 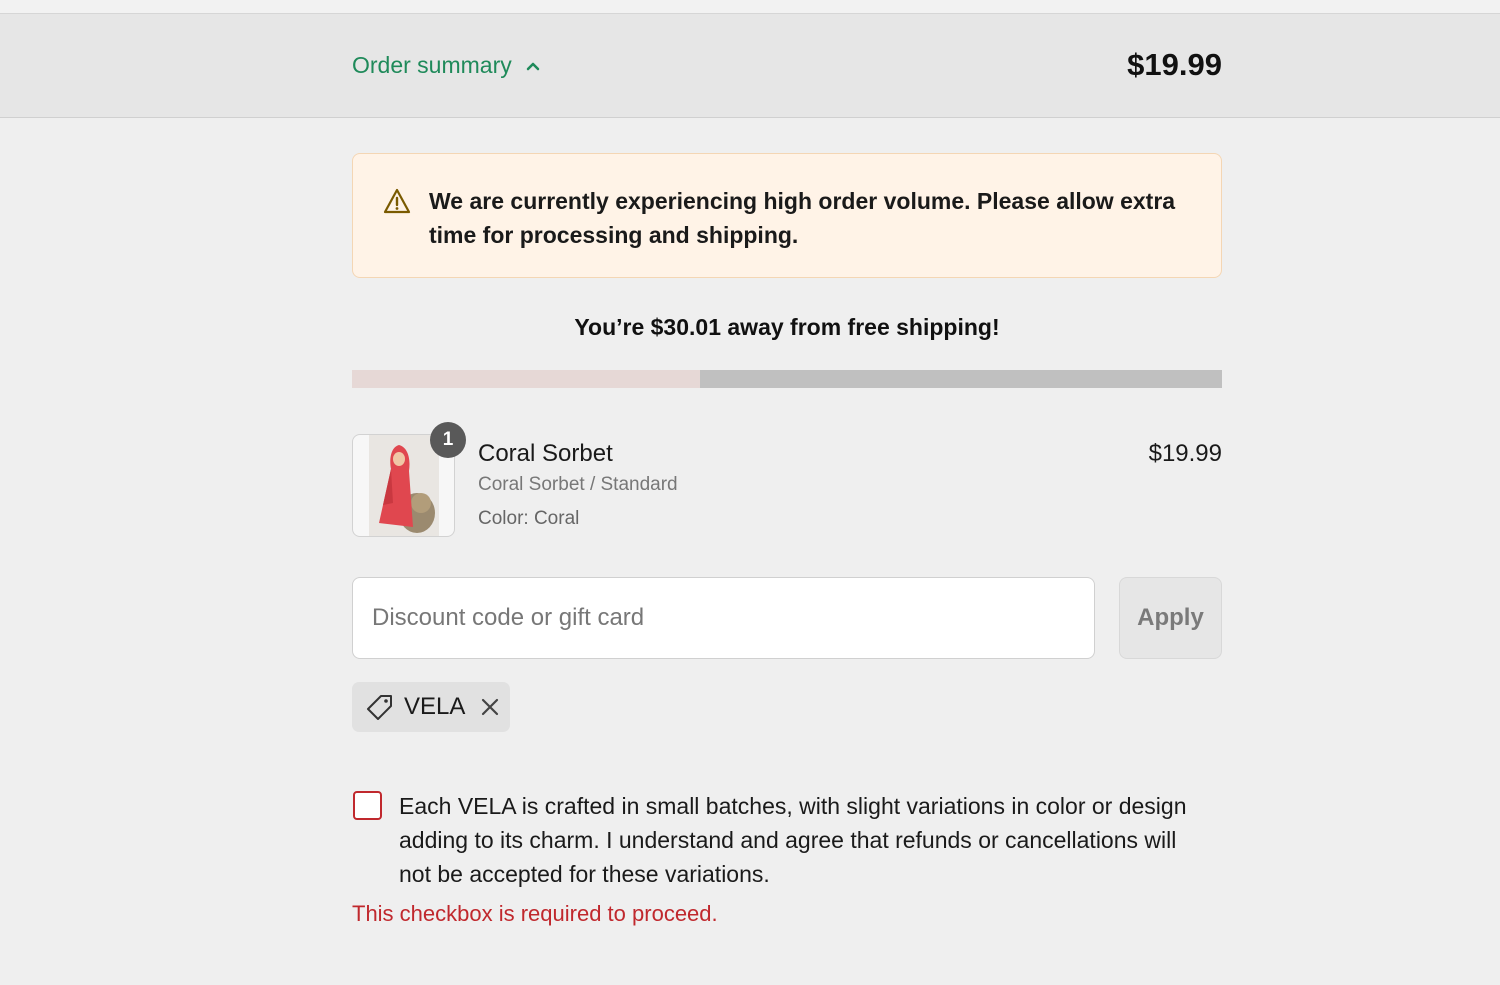 I want to click on top-strip, so click(x=750, y=7).